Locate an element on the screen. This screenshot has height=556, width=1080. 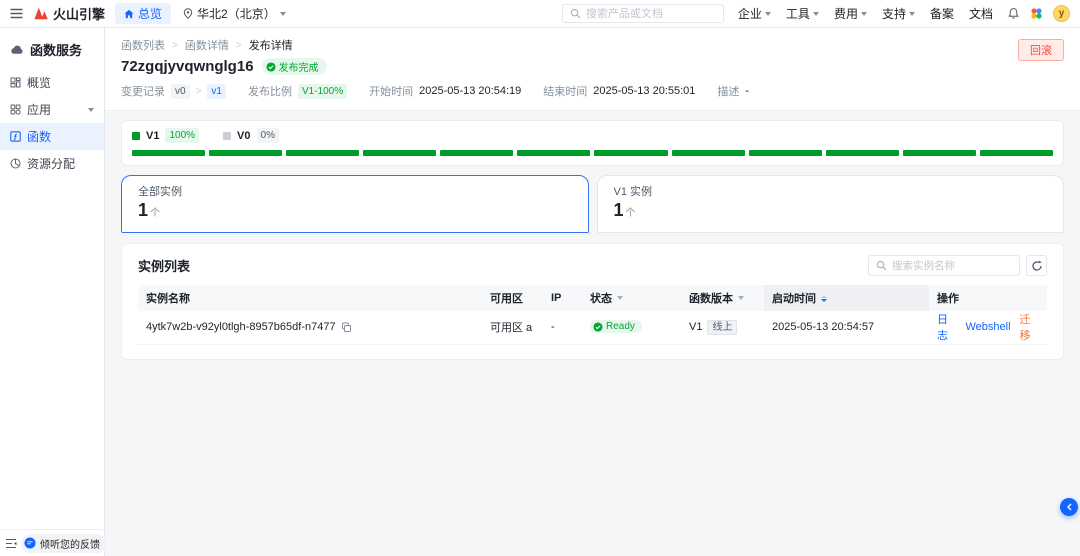
region-selector: 华北2（北京） is located at coordinates (234, 13).